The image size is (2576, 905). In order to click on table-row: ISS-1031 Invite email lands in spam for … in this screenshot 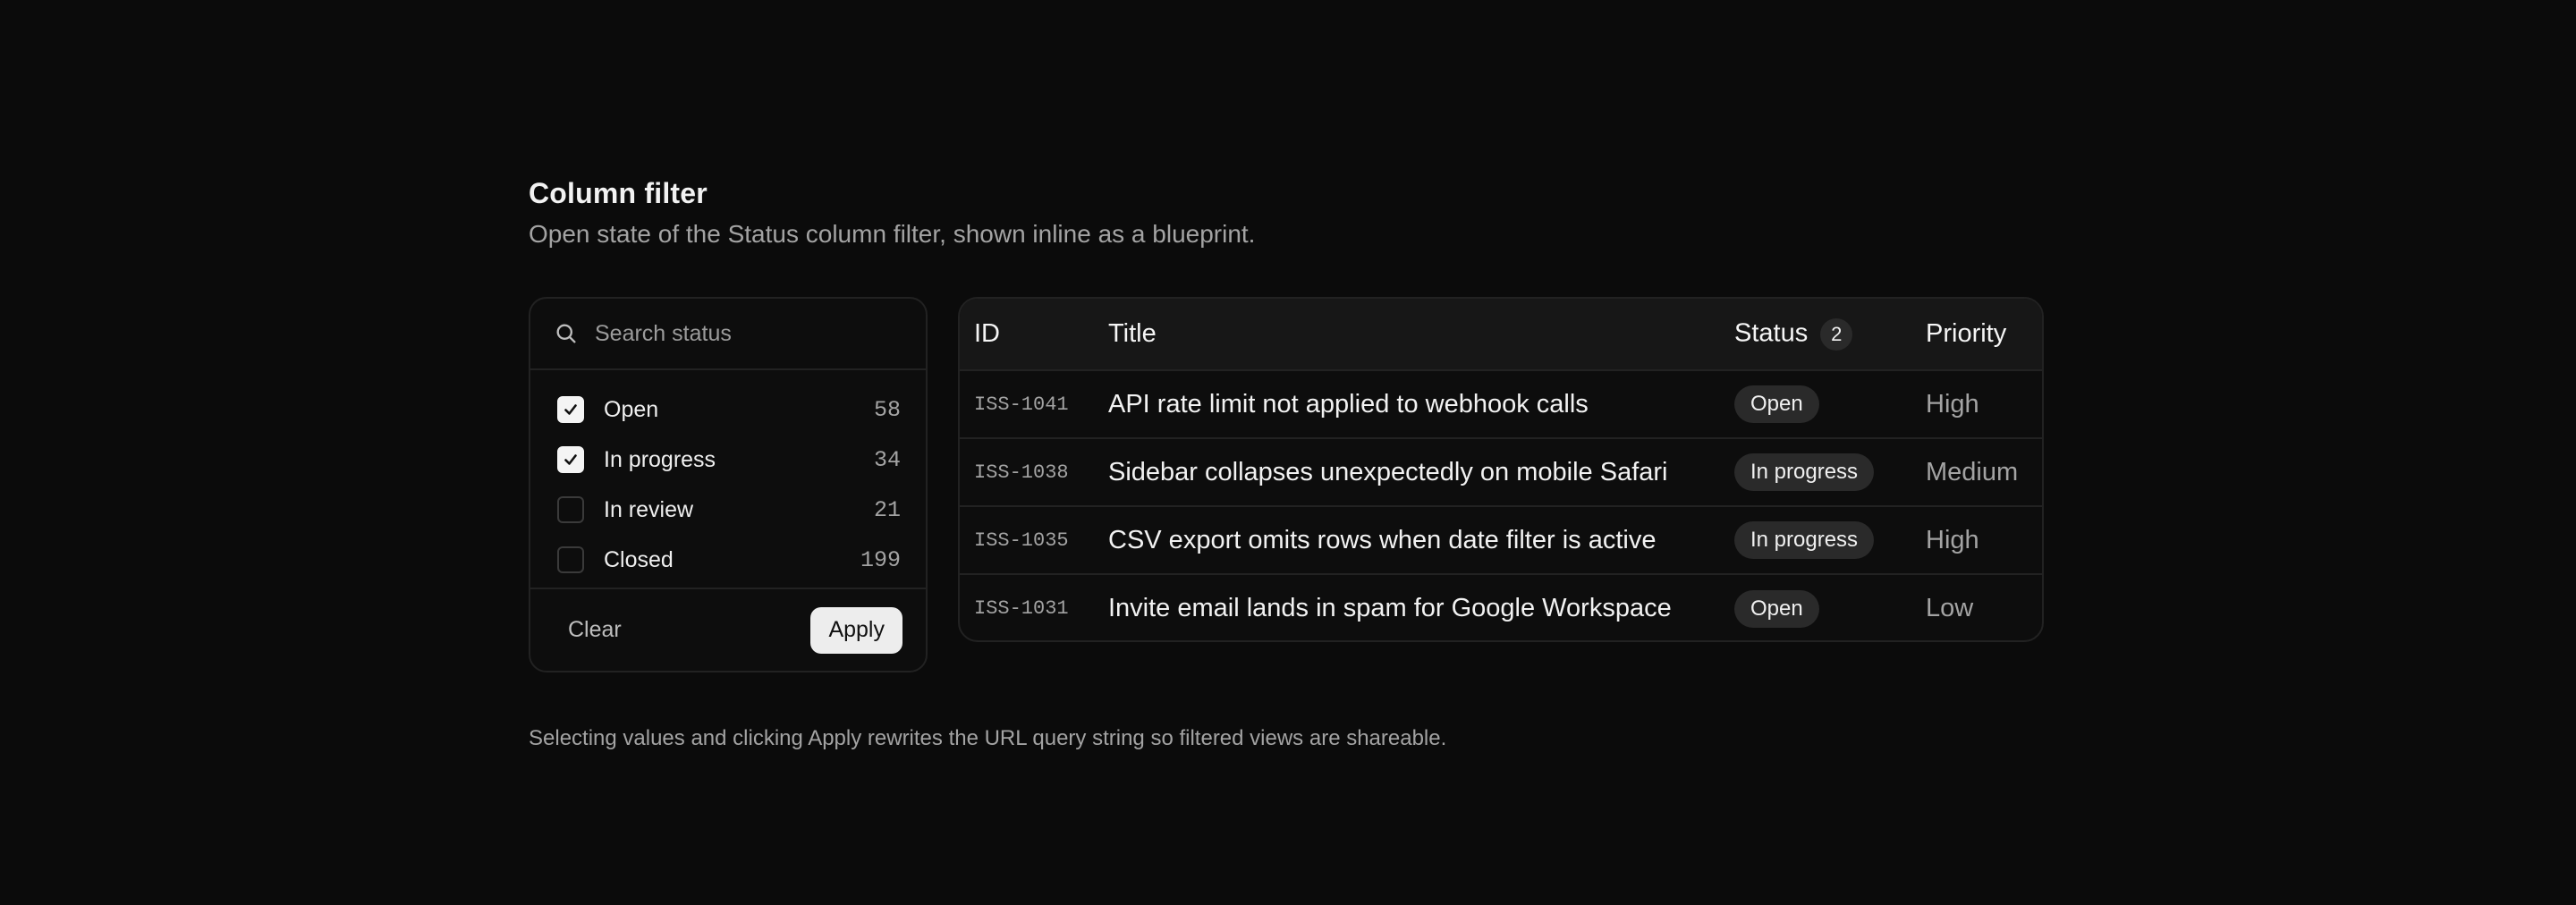, I will do `click(1501, 607)`.